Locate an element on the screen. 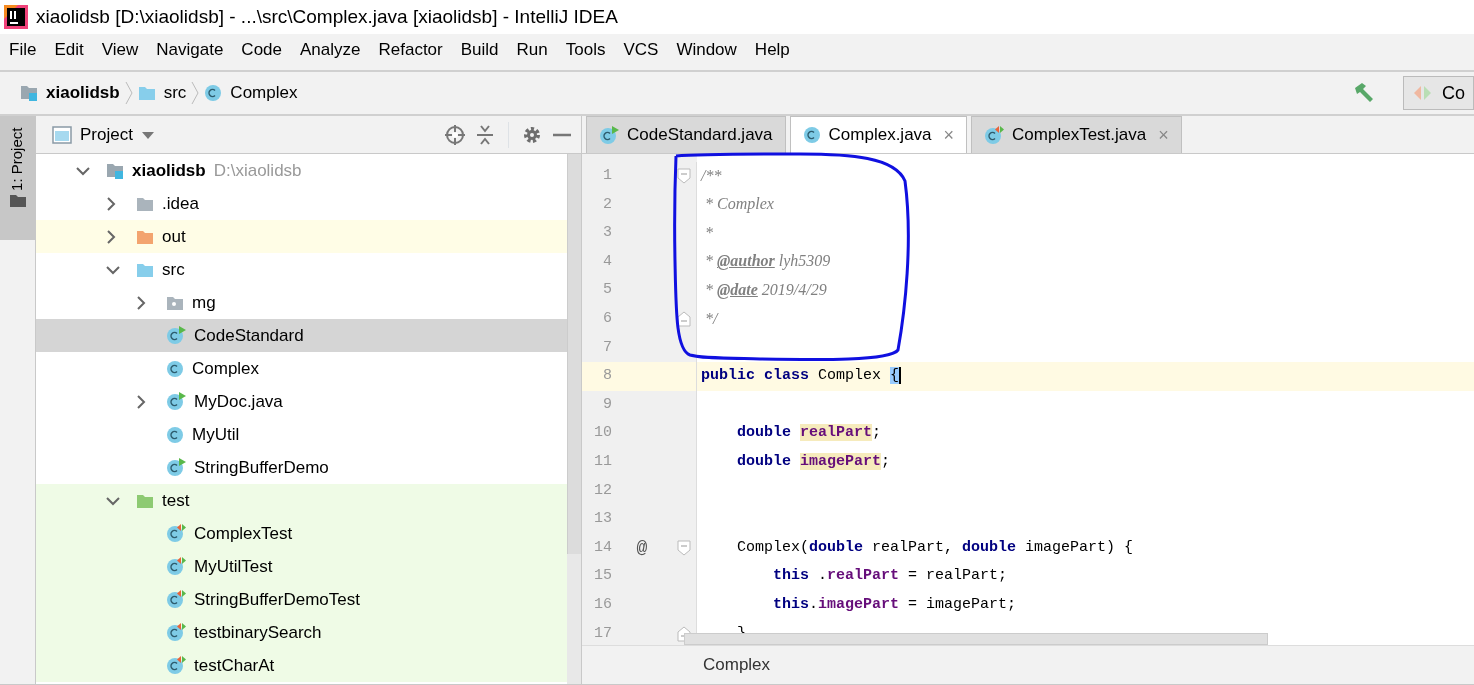  tree-item: Complex is located at coordinates (301, 368).